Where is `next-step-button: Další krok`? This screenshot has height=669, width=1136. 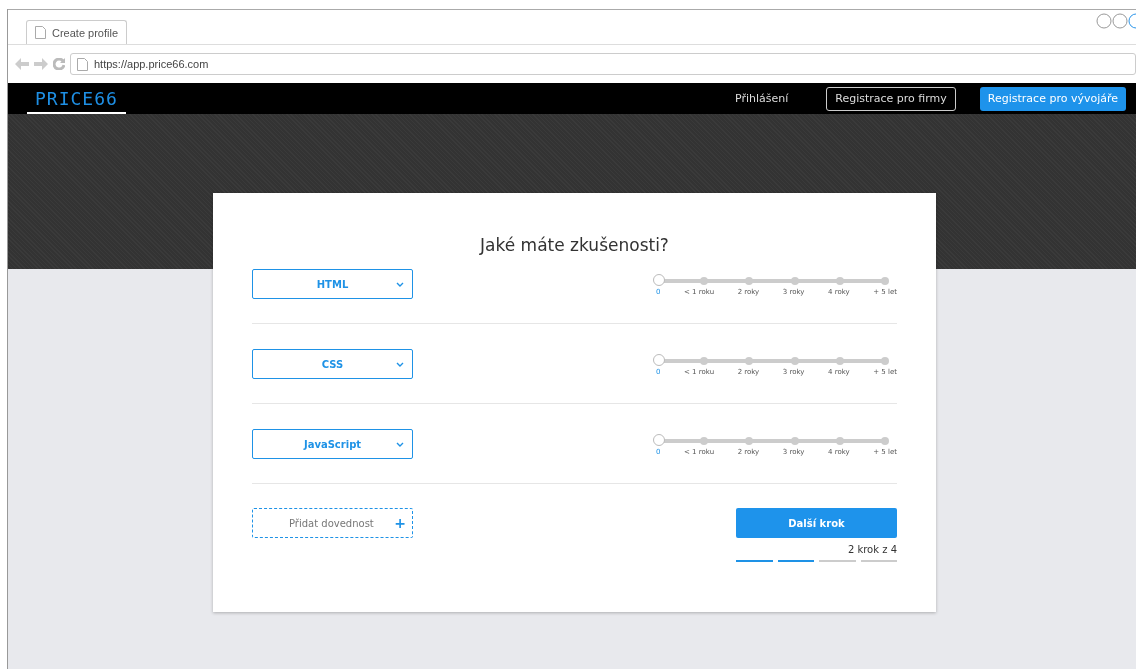
next-step-button: Další krok is located at coordinates (816, 523).